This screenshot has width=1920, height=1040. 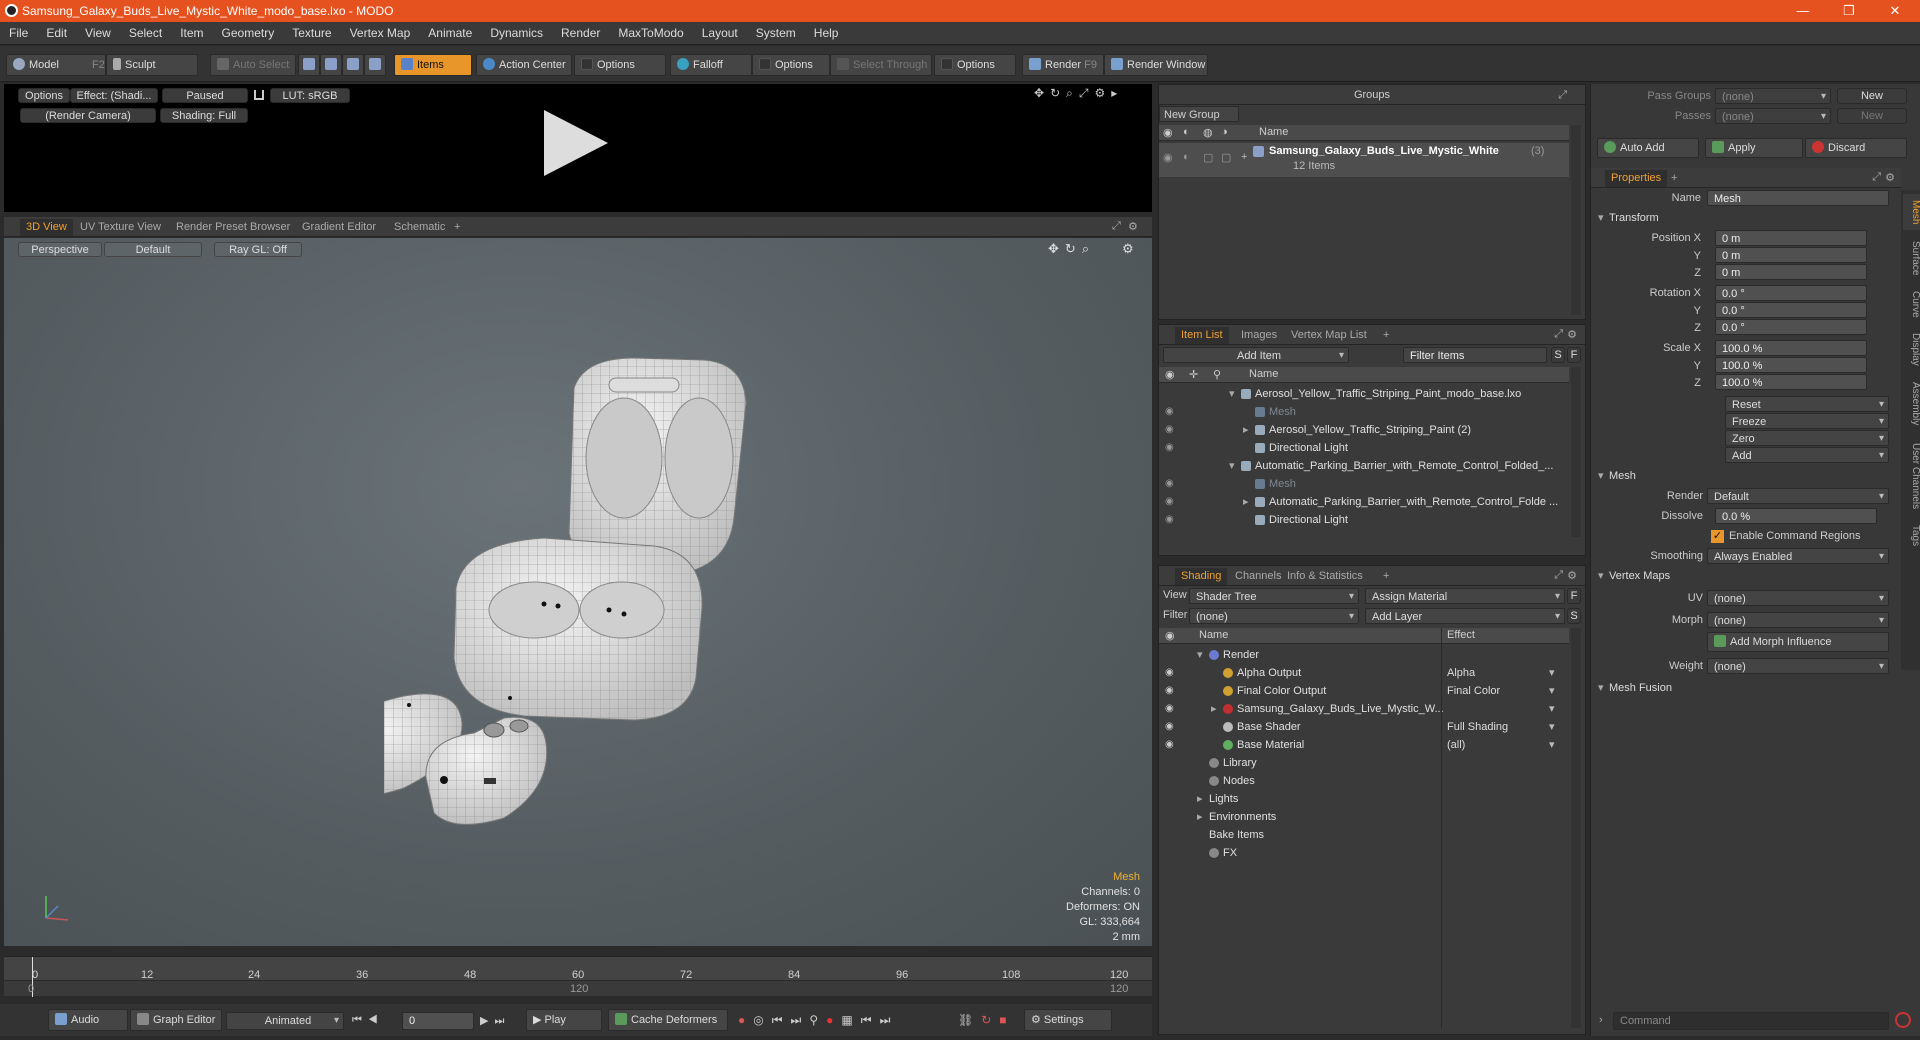 What do you see at coordinates (1798, 598) in the screenshot?
I see `uv-dropdown: (none)` at bounding box center [1798, 598].